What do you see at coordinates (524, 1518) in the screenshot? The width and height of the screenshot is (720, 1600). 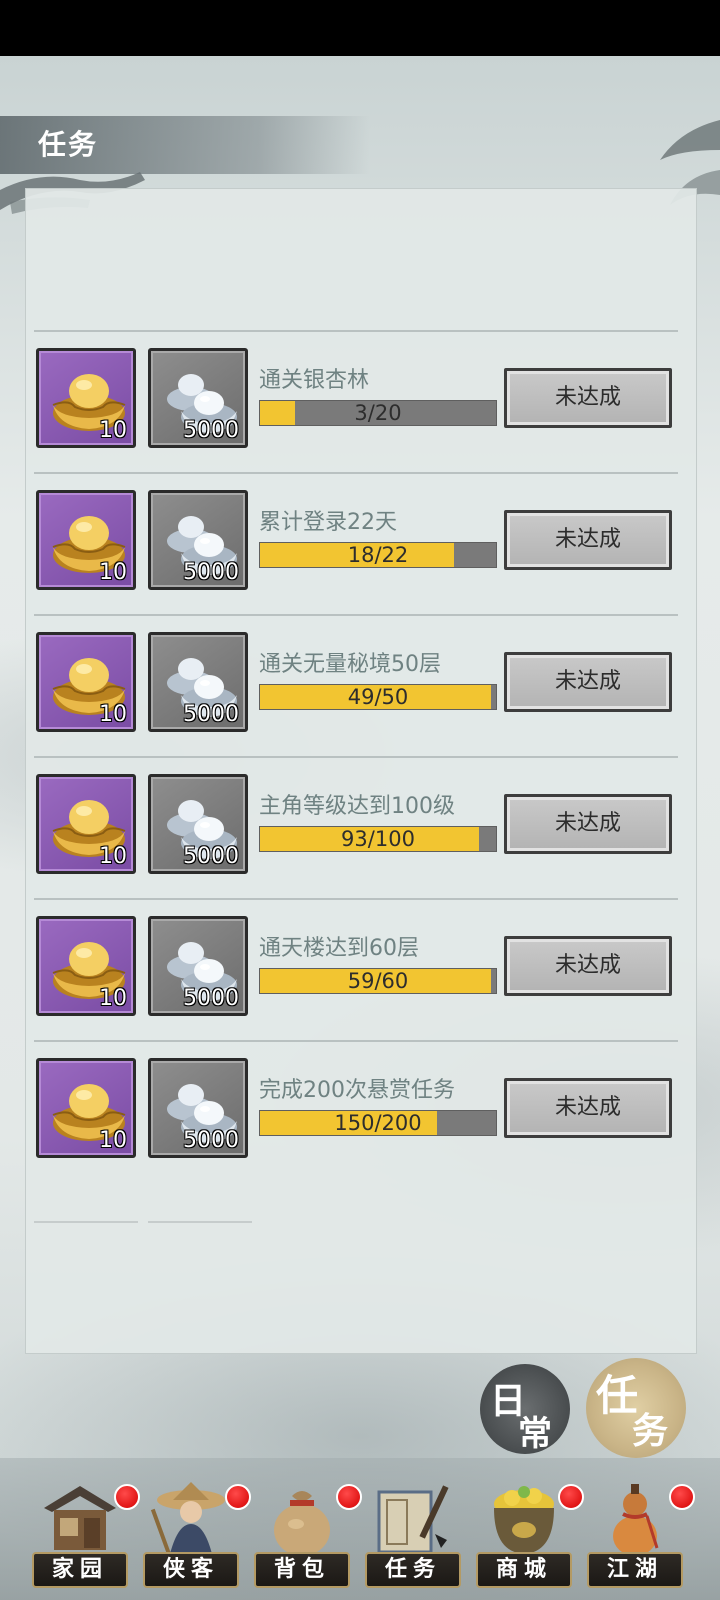 I see `treasure-pot-icon` at bounding box center [524, 1518].